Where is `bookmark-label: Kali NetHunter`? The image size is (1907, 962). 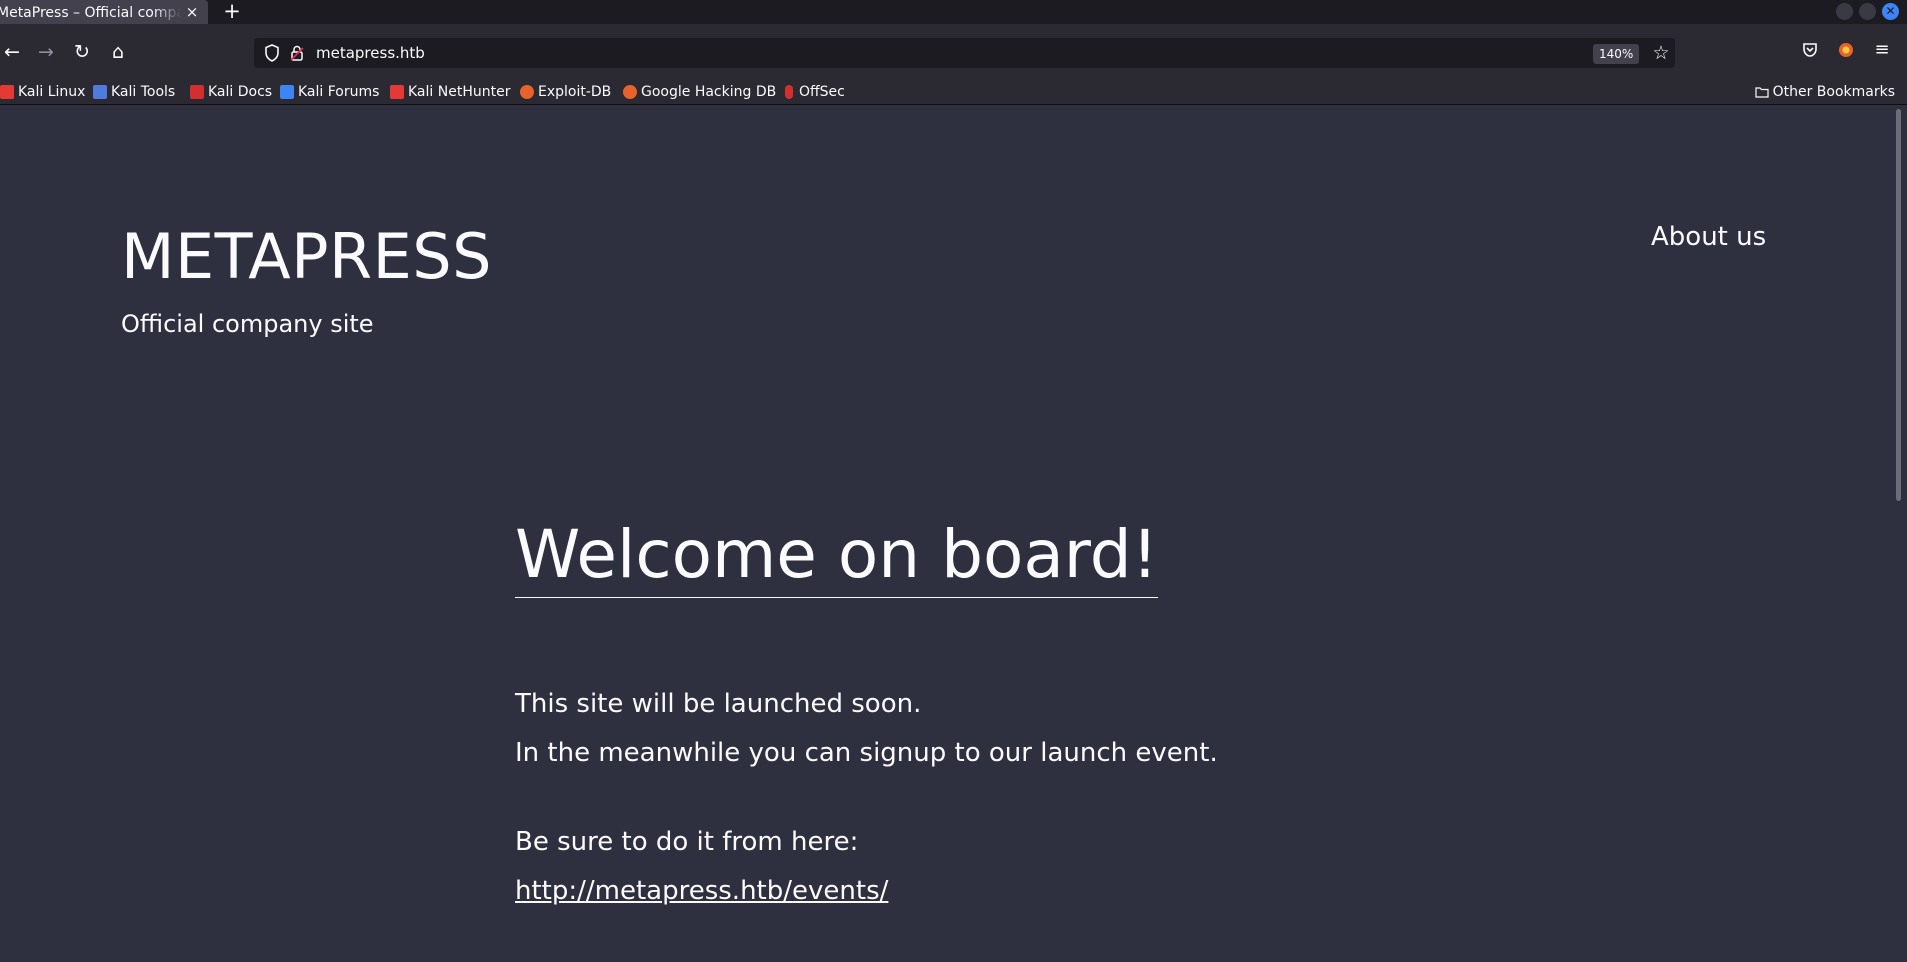 bookmark-label: Kali NetHunter is located at coordinates (459, 92).